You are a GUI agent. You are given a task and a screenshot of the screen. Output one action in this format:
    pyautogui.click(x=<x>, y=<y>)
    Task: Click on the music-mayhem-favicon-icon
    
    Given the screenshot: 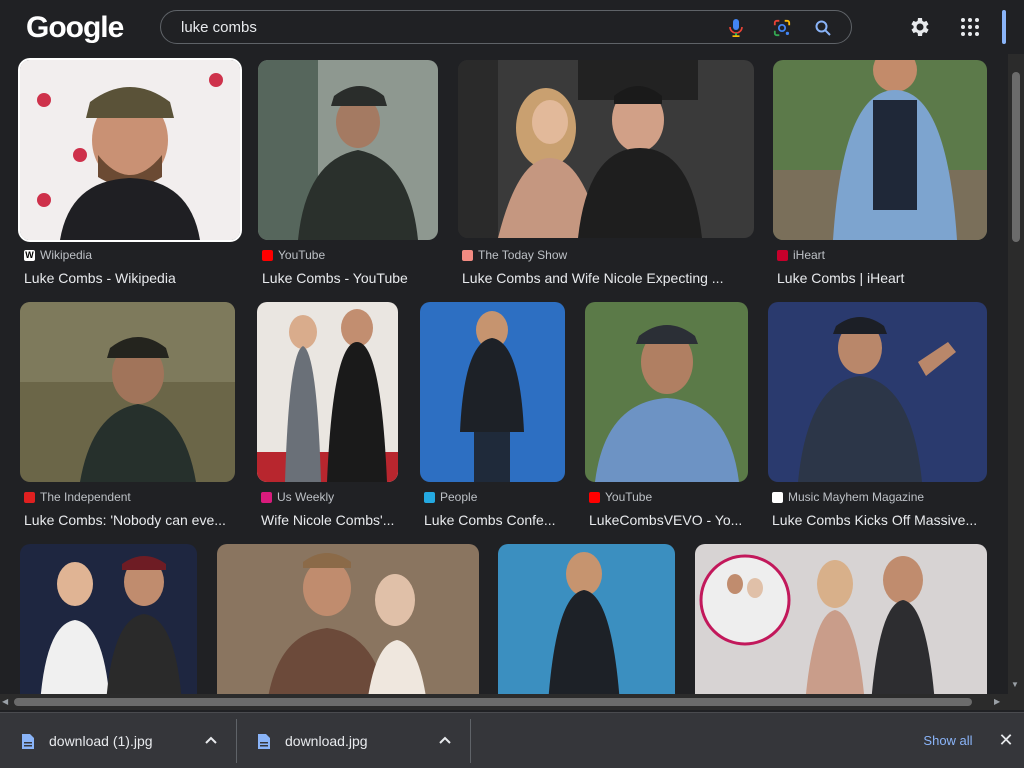 What is the action you would take?
    pyautogui.click(x=777, y=497)
    